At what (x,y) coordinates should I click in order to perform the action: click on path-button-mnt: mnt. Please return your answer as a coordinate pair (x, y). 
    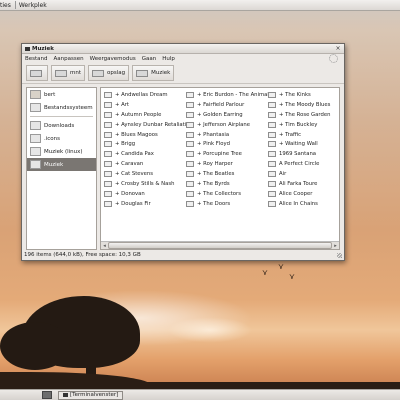
    Looking at the image, I should click on (68, 73).